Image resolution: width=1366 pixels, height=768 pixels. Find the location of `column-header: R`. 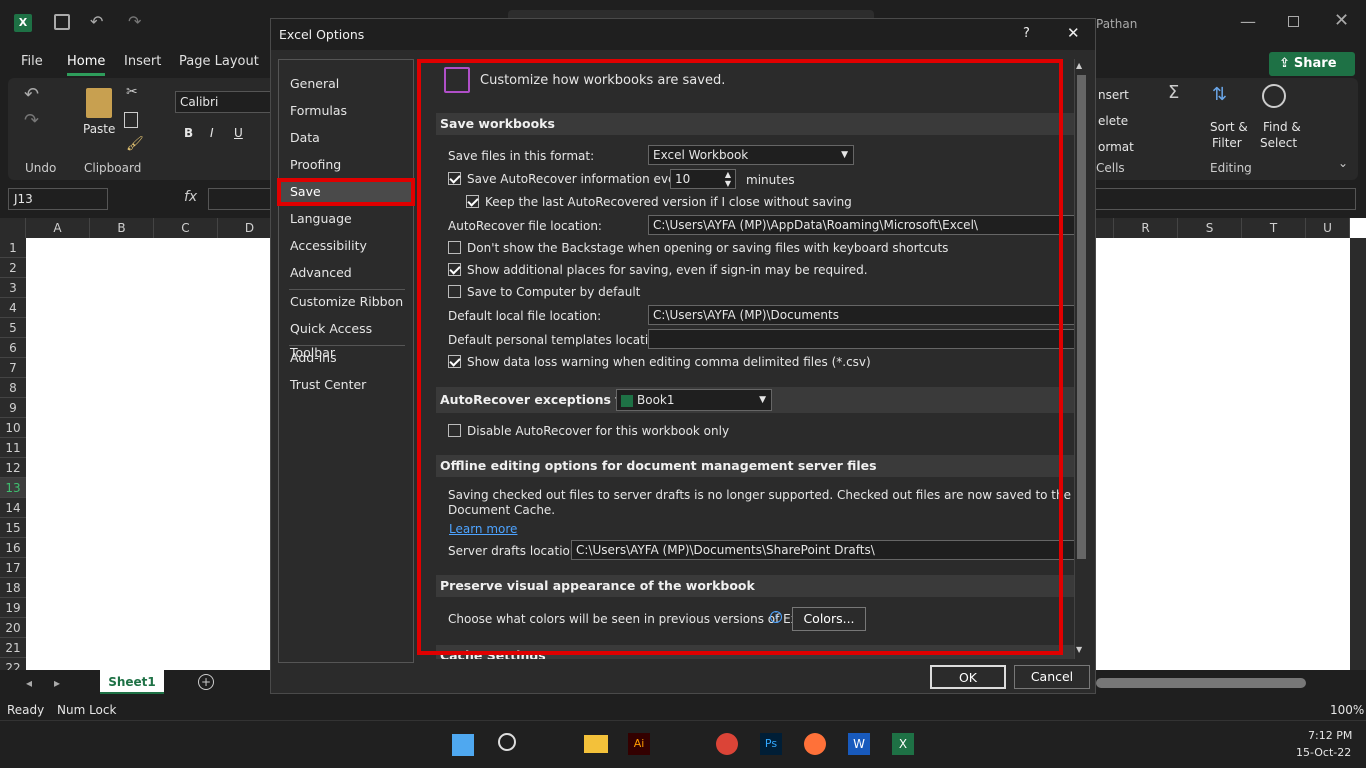

column-header: R is located at coordinates (1146, 228).